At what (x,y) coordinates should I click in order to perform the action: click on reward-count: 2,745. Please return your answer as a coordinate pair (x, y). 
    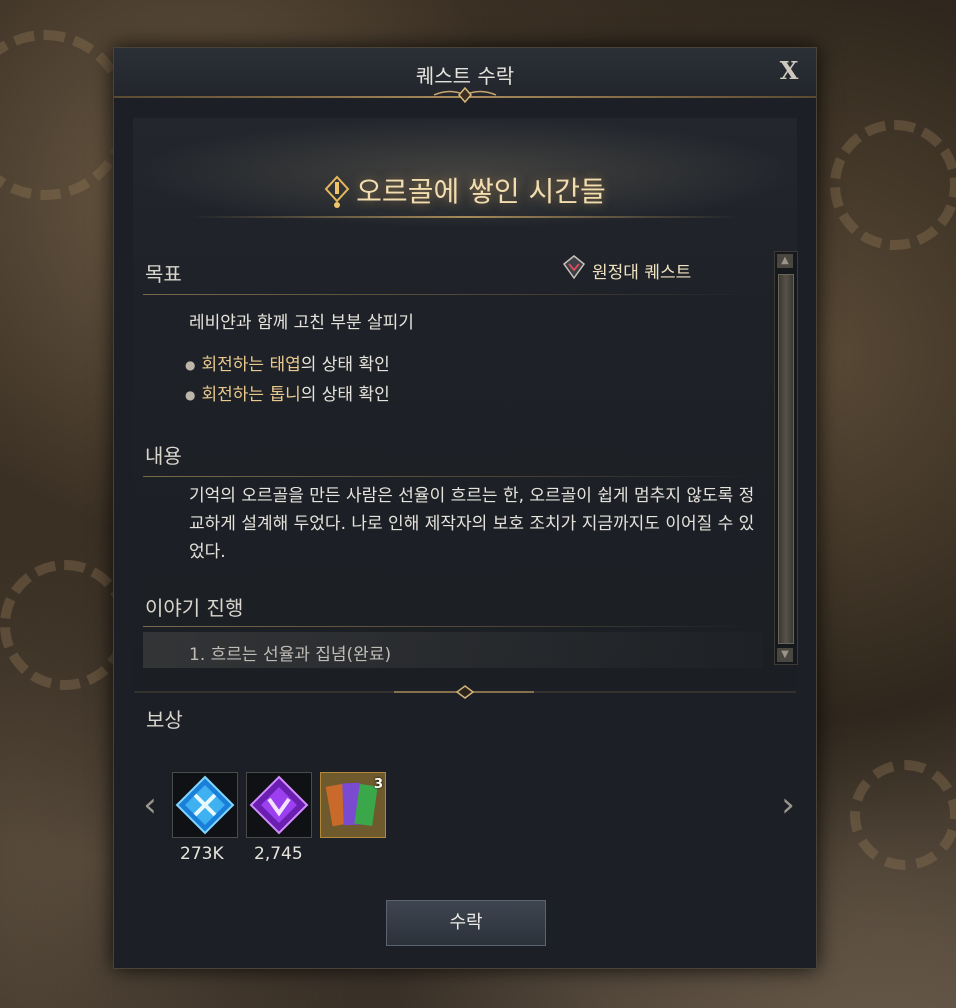
    Looking at the image, I should click on (278, 854).